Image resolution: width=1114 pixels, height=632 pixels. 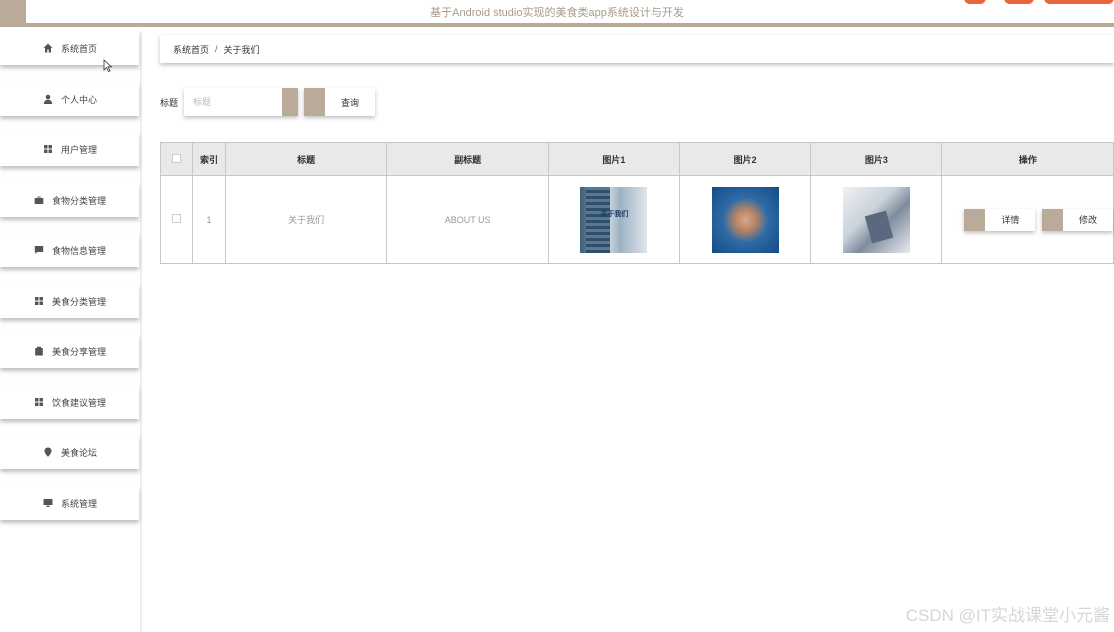 I want to click on row-image1-cell: 关于我们, so click(x=614, y=219).